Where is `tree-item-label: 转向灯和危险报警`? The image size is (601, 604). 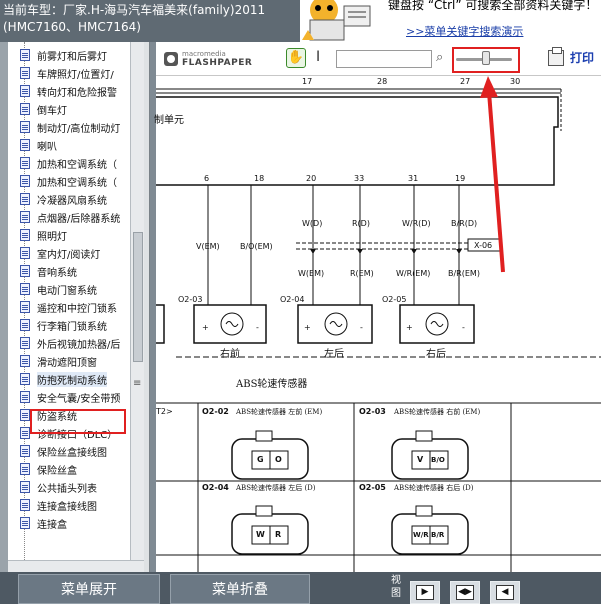
tree-item-label: 转向灯和危险报警 is located at coordinates (77, 93).